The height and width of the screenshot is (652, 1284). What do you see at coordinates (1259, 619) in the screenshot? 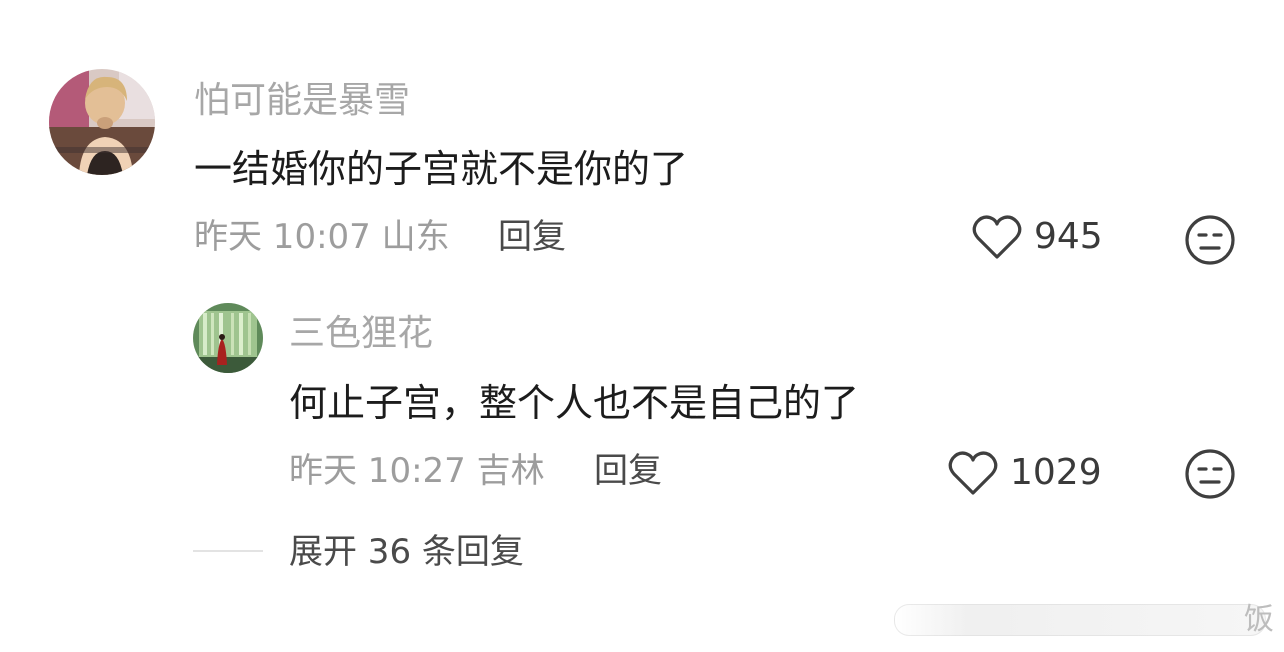
I see `watermark-text: 饭` at bounding box center [1259, 619].